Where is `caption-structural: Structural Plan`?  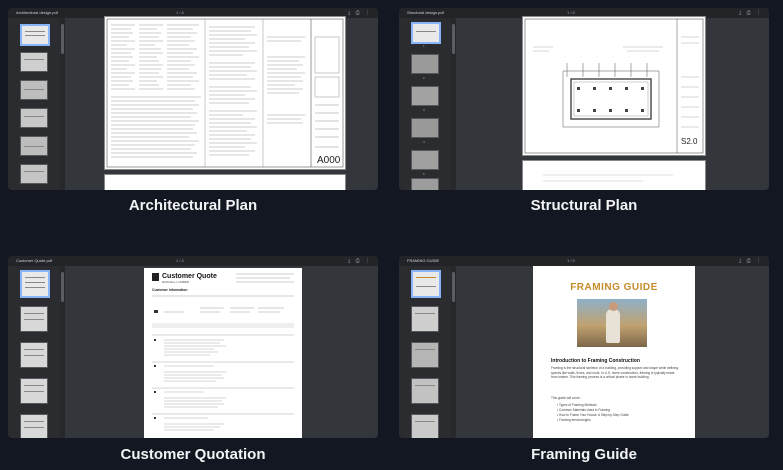 caption-structural: Structural Plan is located at coordinates (584, 205).